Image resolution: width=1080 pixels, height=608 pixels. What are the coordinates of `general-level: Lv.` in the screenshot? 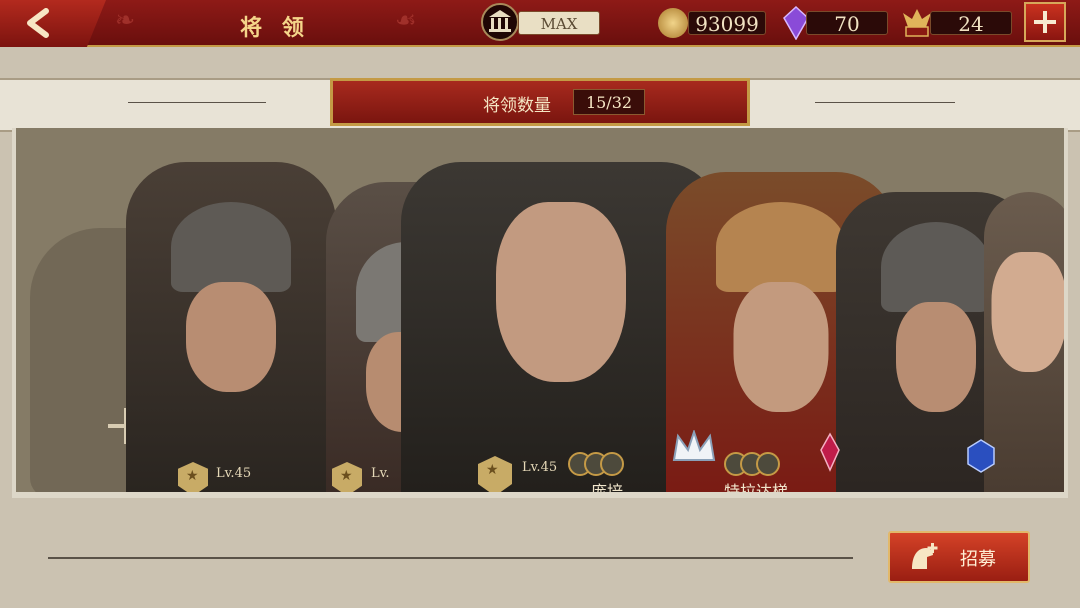 It's located at (380, 473).